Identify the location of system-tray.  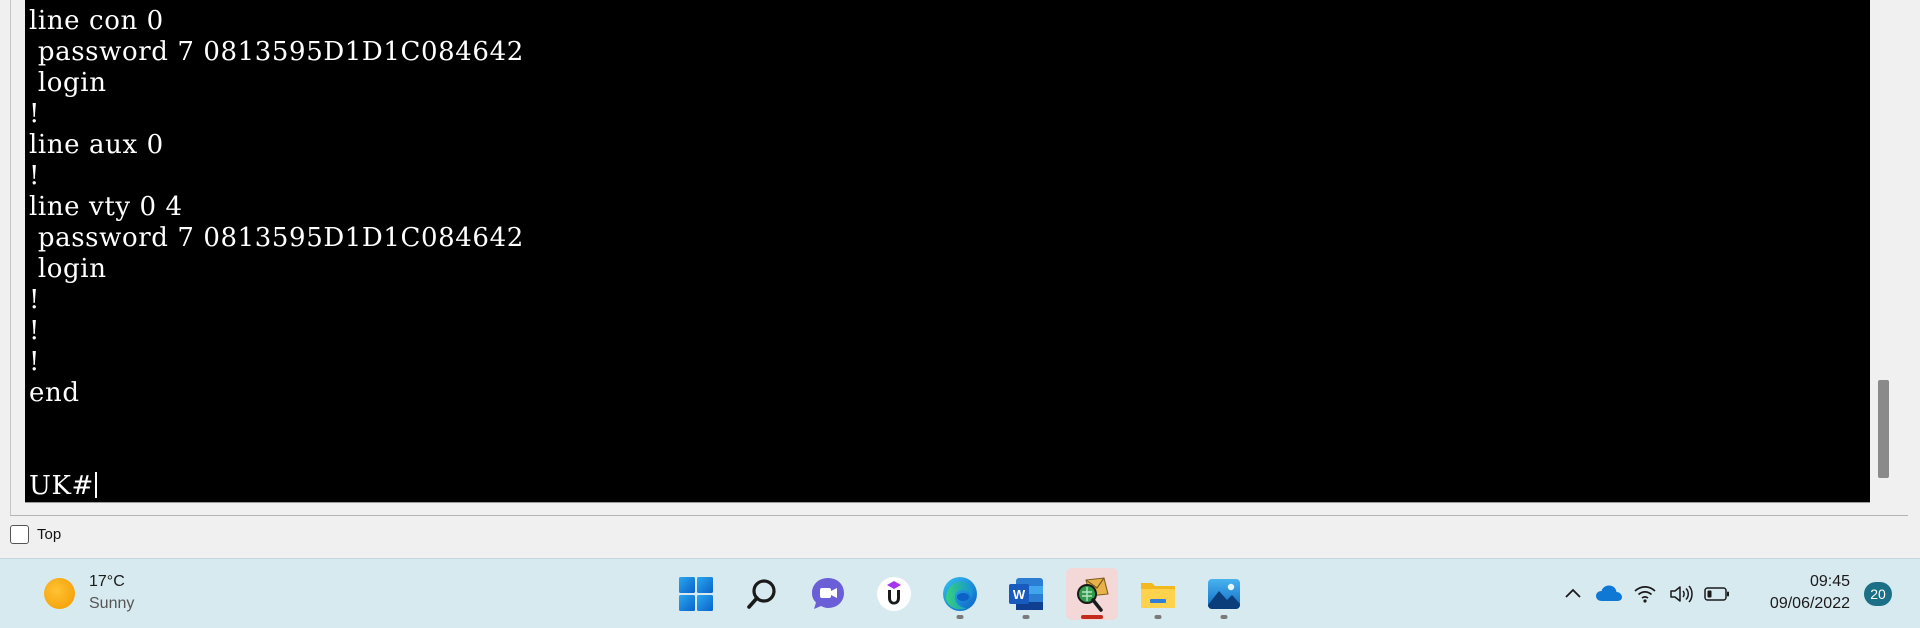
(1645, 593).